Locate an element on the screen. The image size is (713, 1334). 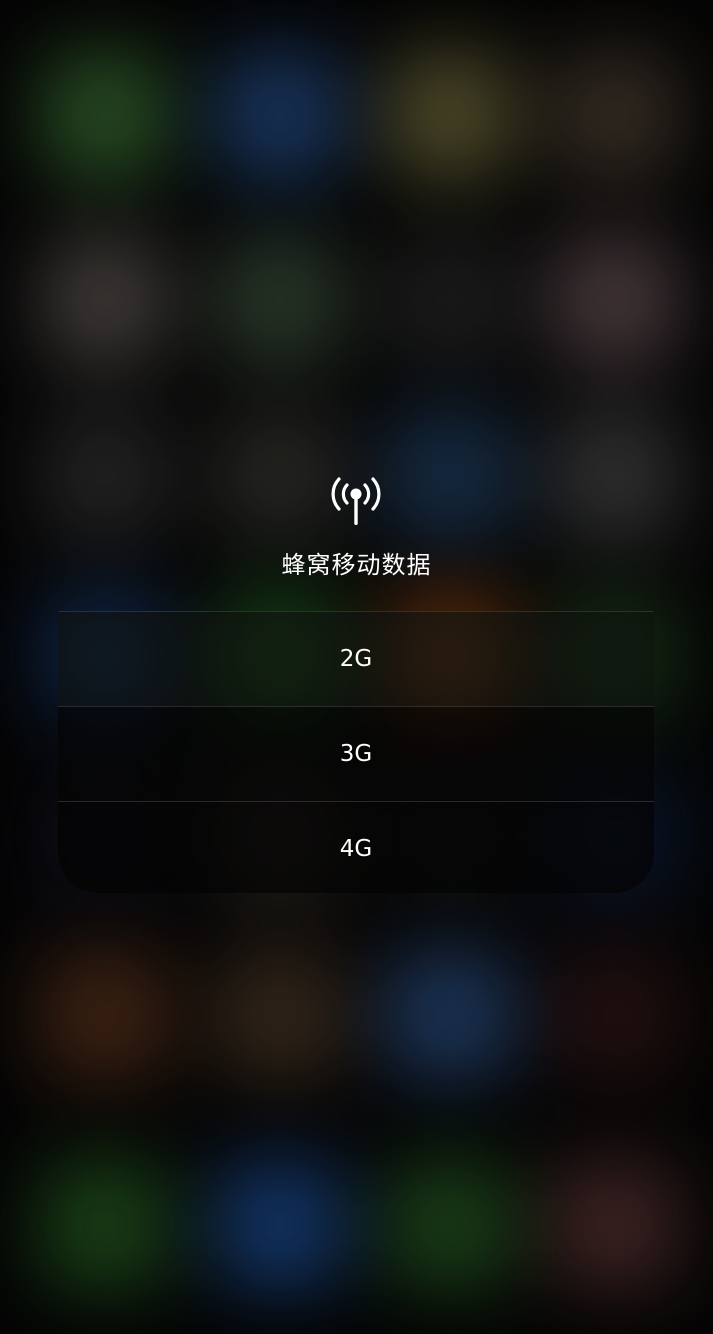
menu-item-label: 3G is located at coordinates (356, 754).